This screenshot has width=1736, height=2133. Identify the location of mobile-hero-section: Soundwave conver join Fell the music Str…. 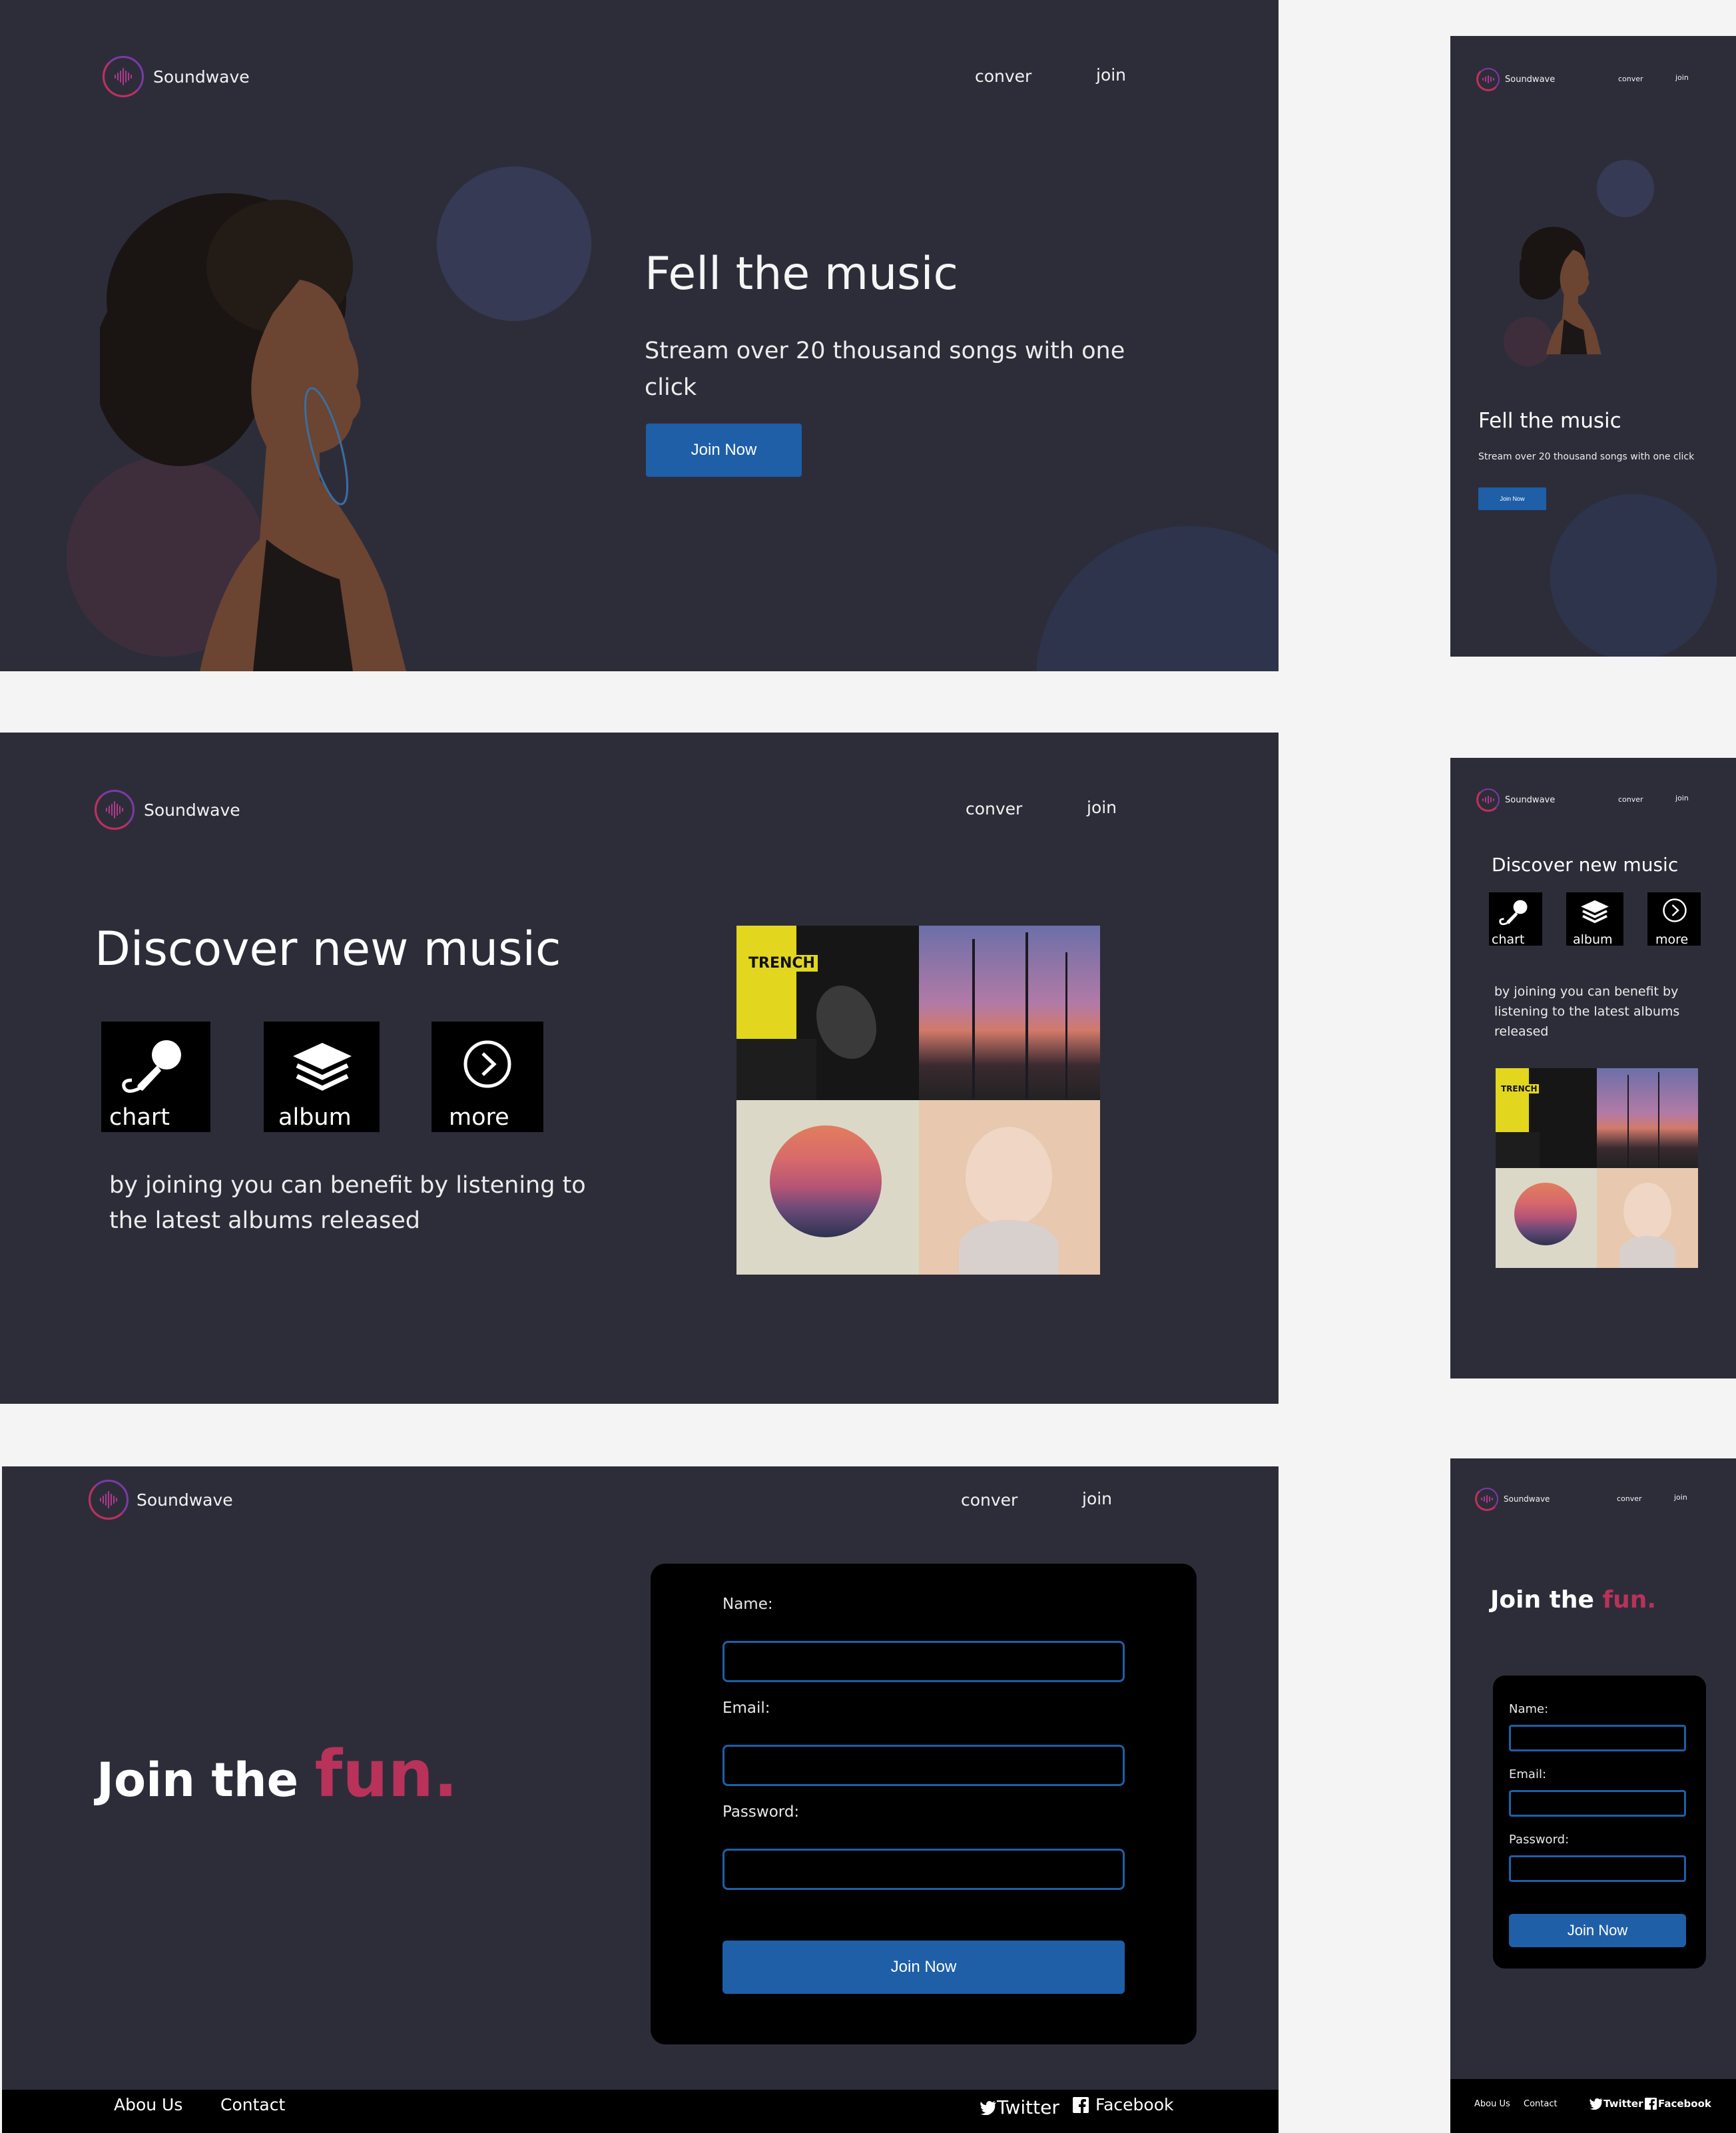
(1593, 346).